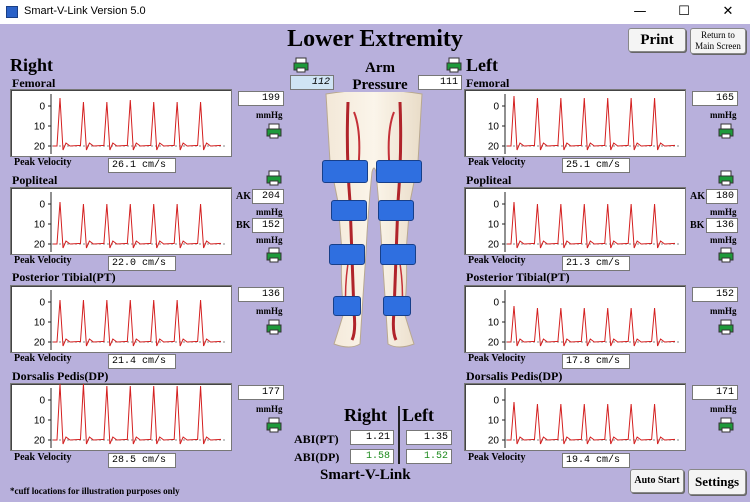 The height and width of the screenshot is (502, 750). I want to click on settings-button: Settings, so click(717, 482).